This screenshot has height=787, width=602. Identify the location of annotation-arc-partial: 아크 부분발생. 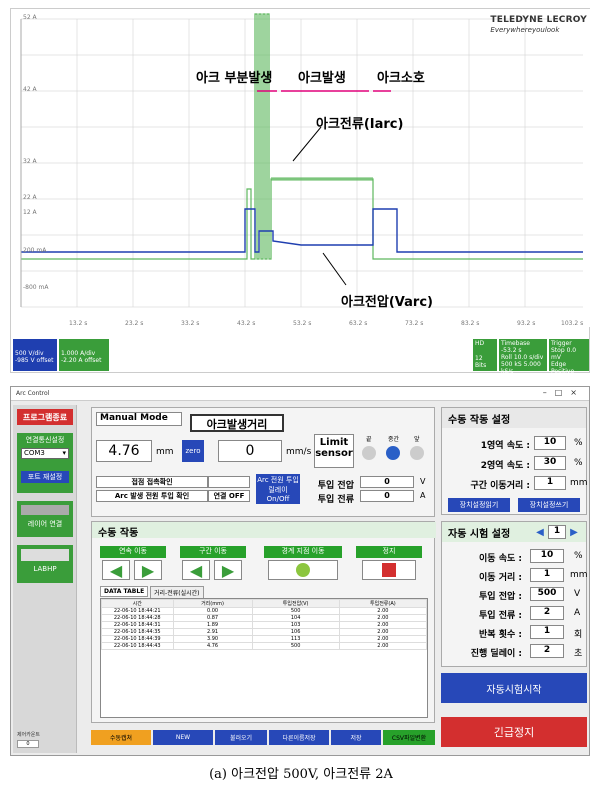
(234, 78).